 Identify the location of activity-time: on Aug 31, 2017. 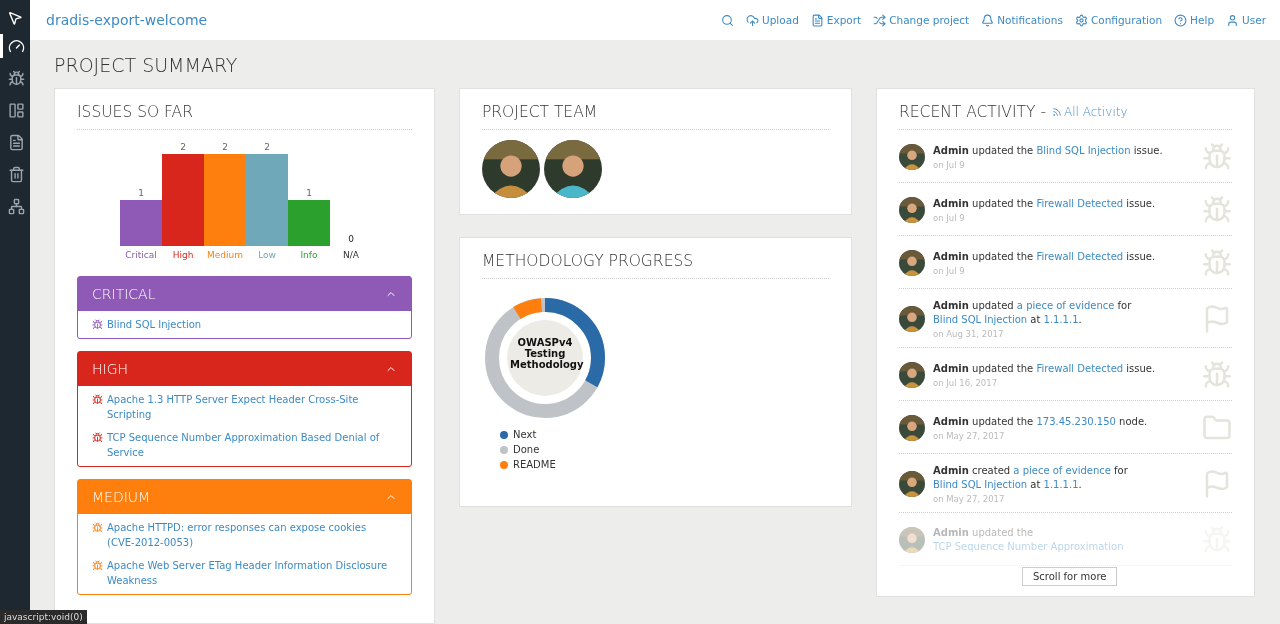
(969, 334).